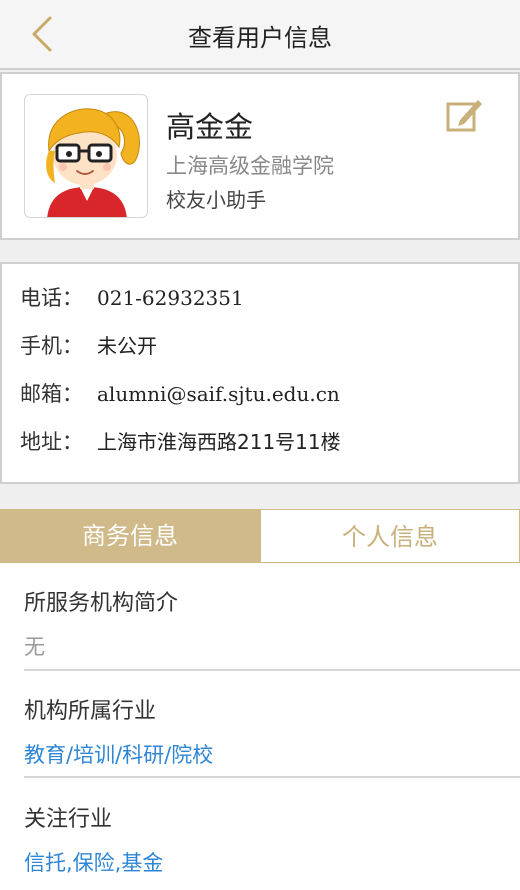 The height and width of the screenshot is (890, 520). I want to click on phone-row: 电话： 021-62932351, so click(132, 297).